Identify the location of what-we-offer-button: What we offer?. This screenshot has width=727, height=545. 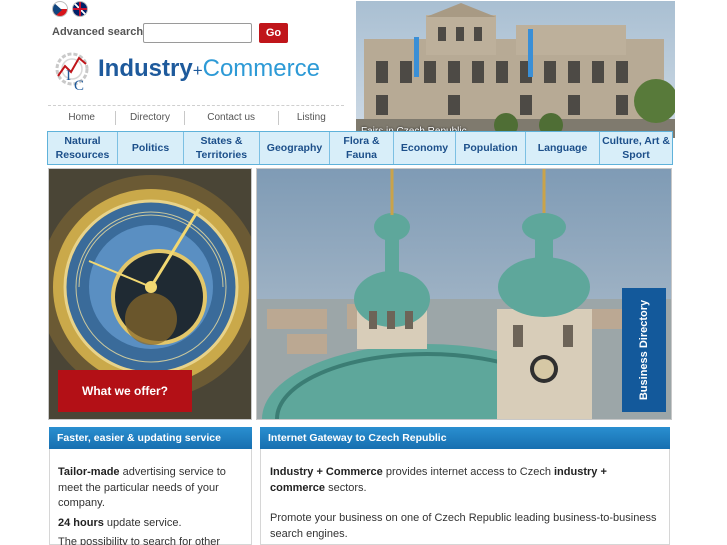
(125, 391).